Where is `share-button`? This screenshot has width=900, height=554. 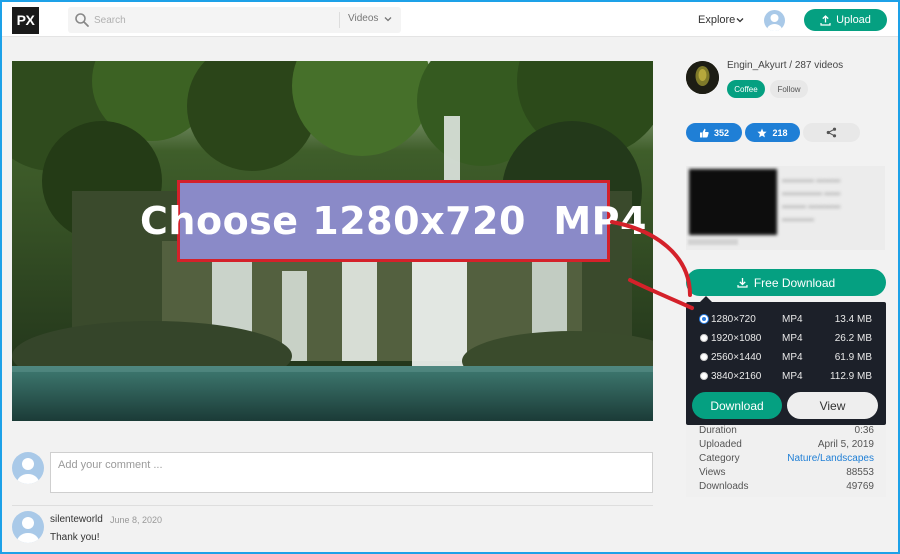
share-button is located at coordinates (831, 132).